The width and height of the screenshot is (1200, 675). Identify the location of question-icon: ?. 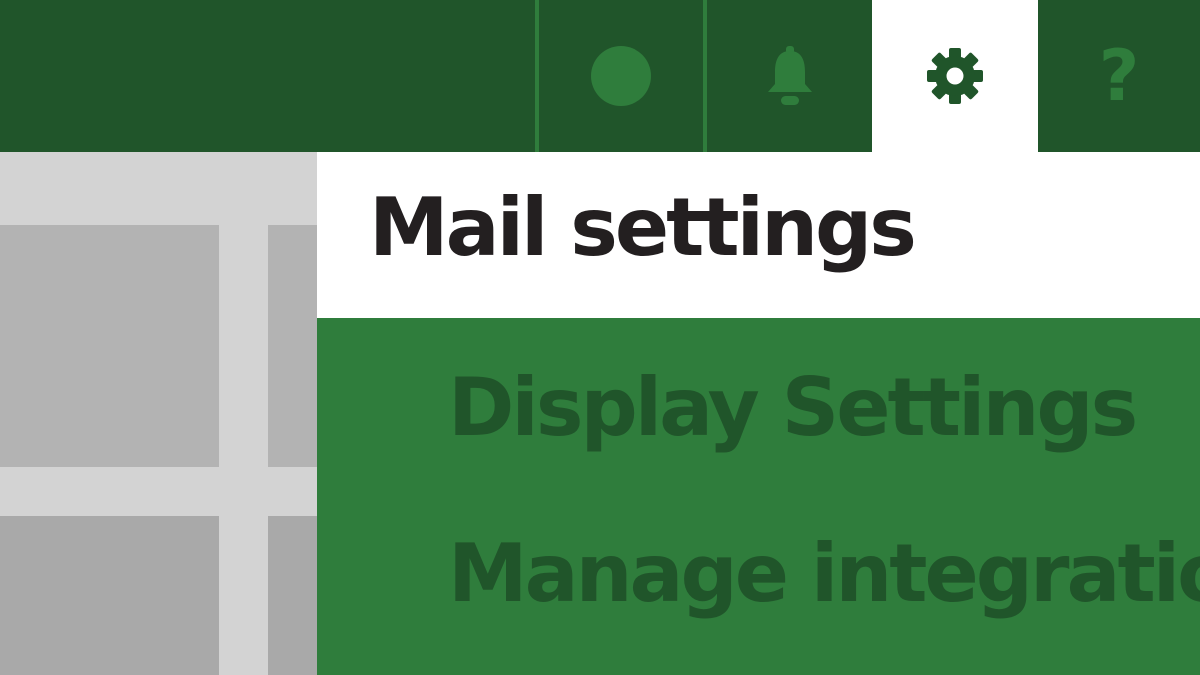
(1119, 76).